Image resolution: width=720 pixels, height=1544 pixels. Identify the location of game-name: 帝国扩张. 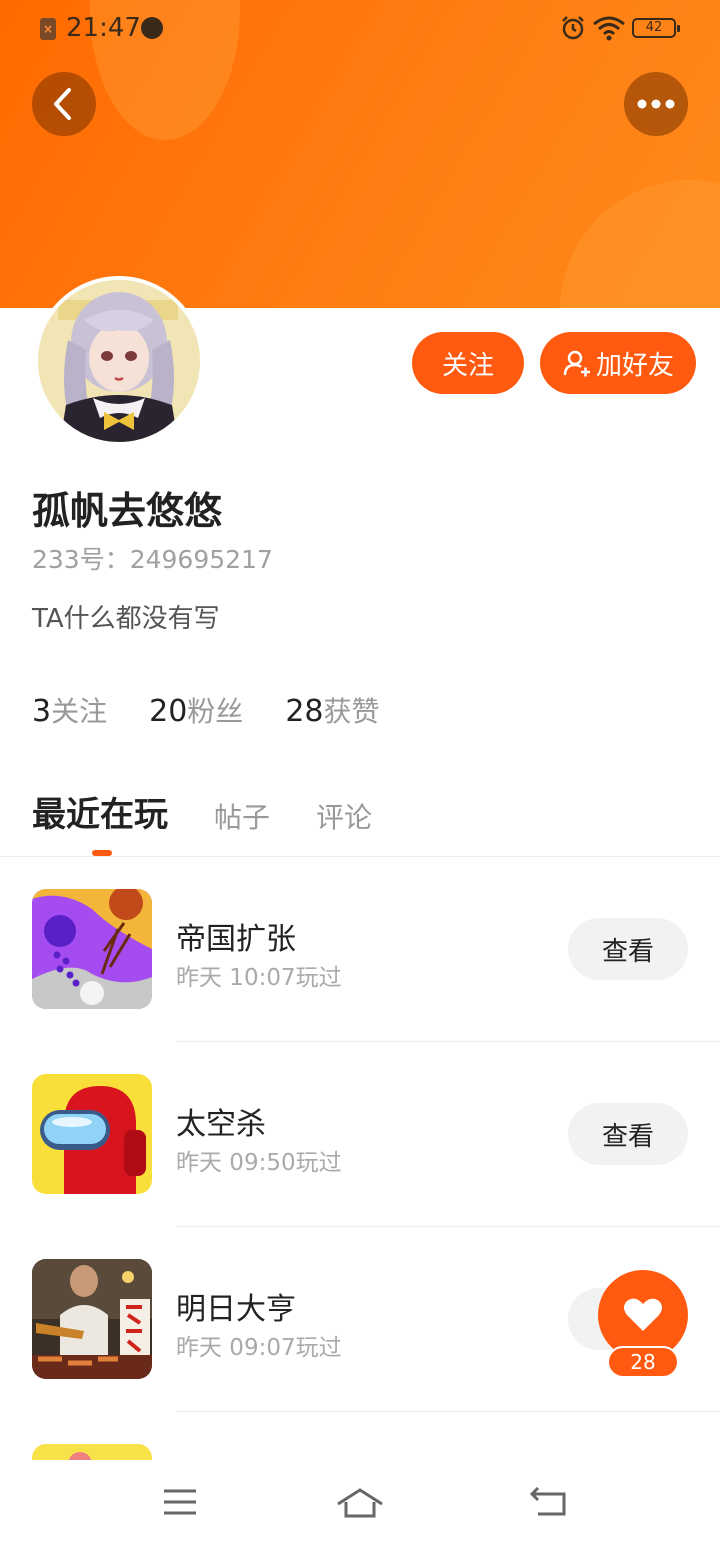
(236, 936).